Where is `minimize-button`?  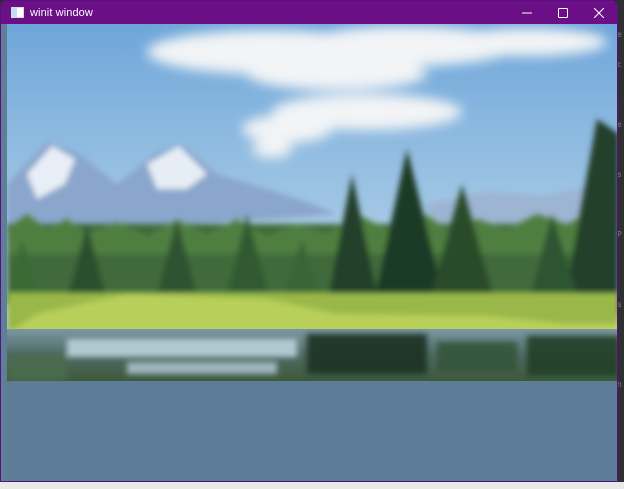
minimize-button is located at coordinates (527, 12).